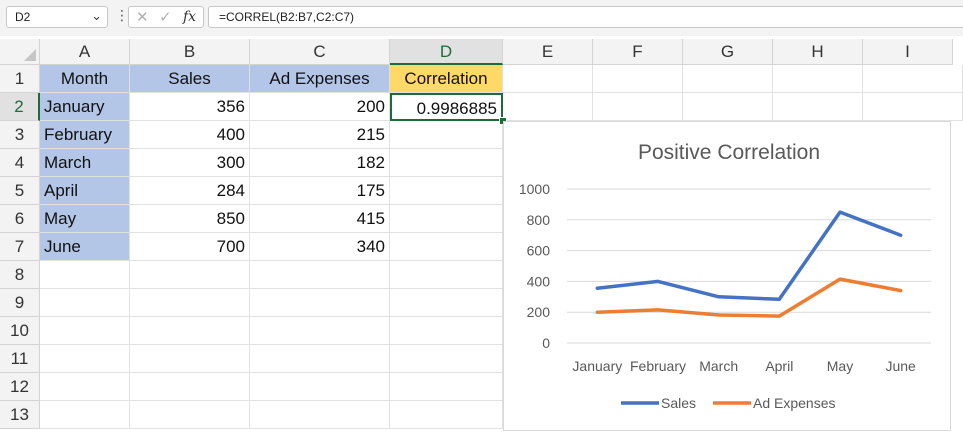 The height and width of the screenshot is (432, 963). What do you see at coordinates (190, 275) in the screenshot?
I see `cell-b8` at bounding box center [190, 275].